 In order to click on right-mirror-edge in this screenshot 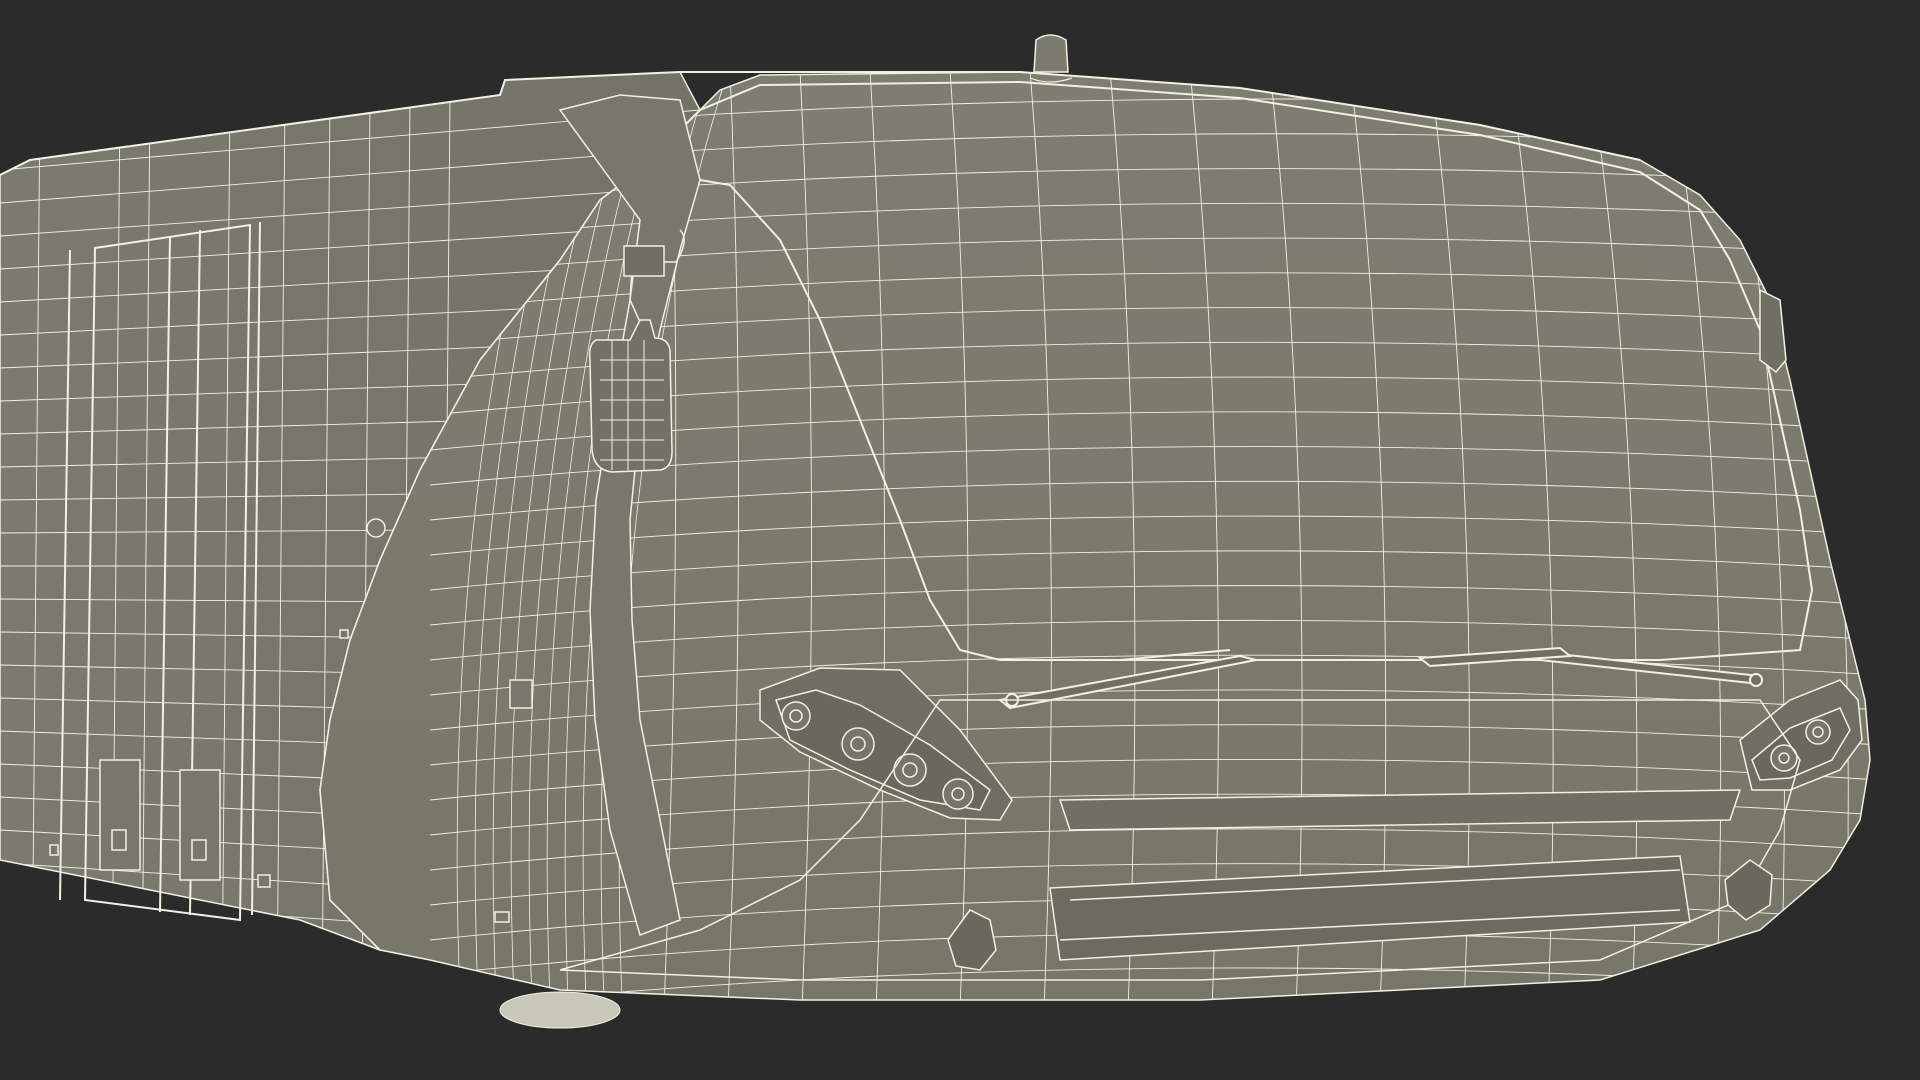, I will do `click(1773, 331)`.